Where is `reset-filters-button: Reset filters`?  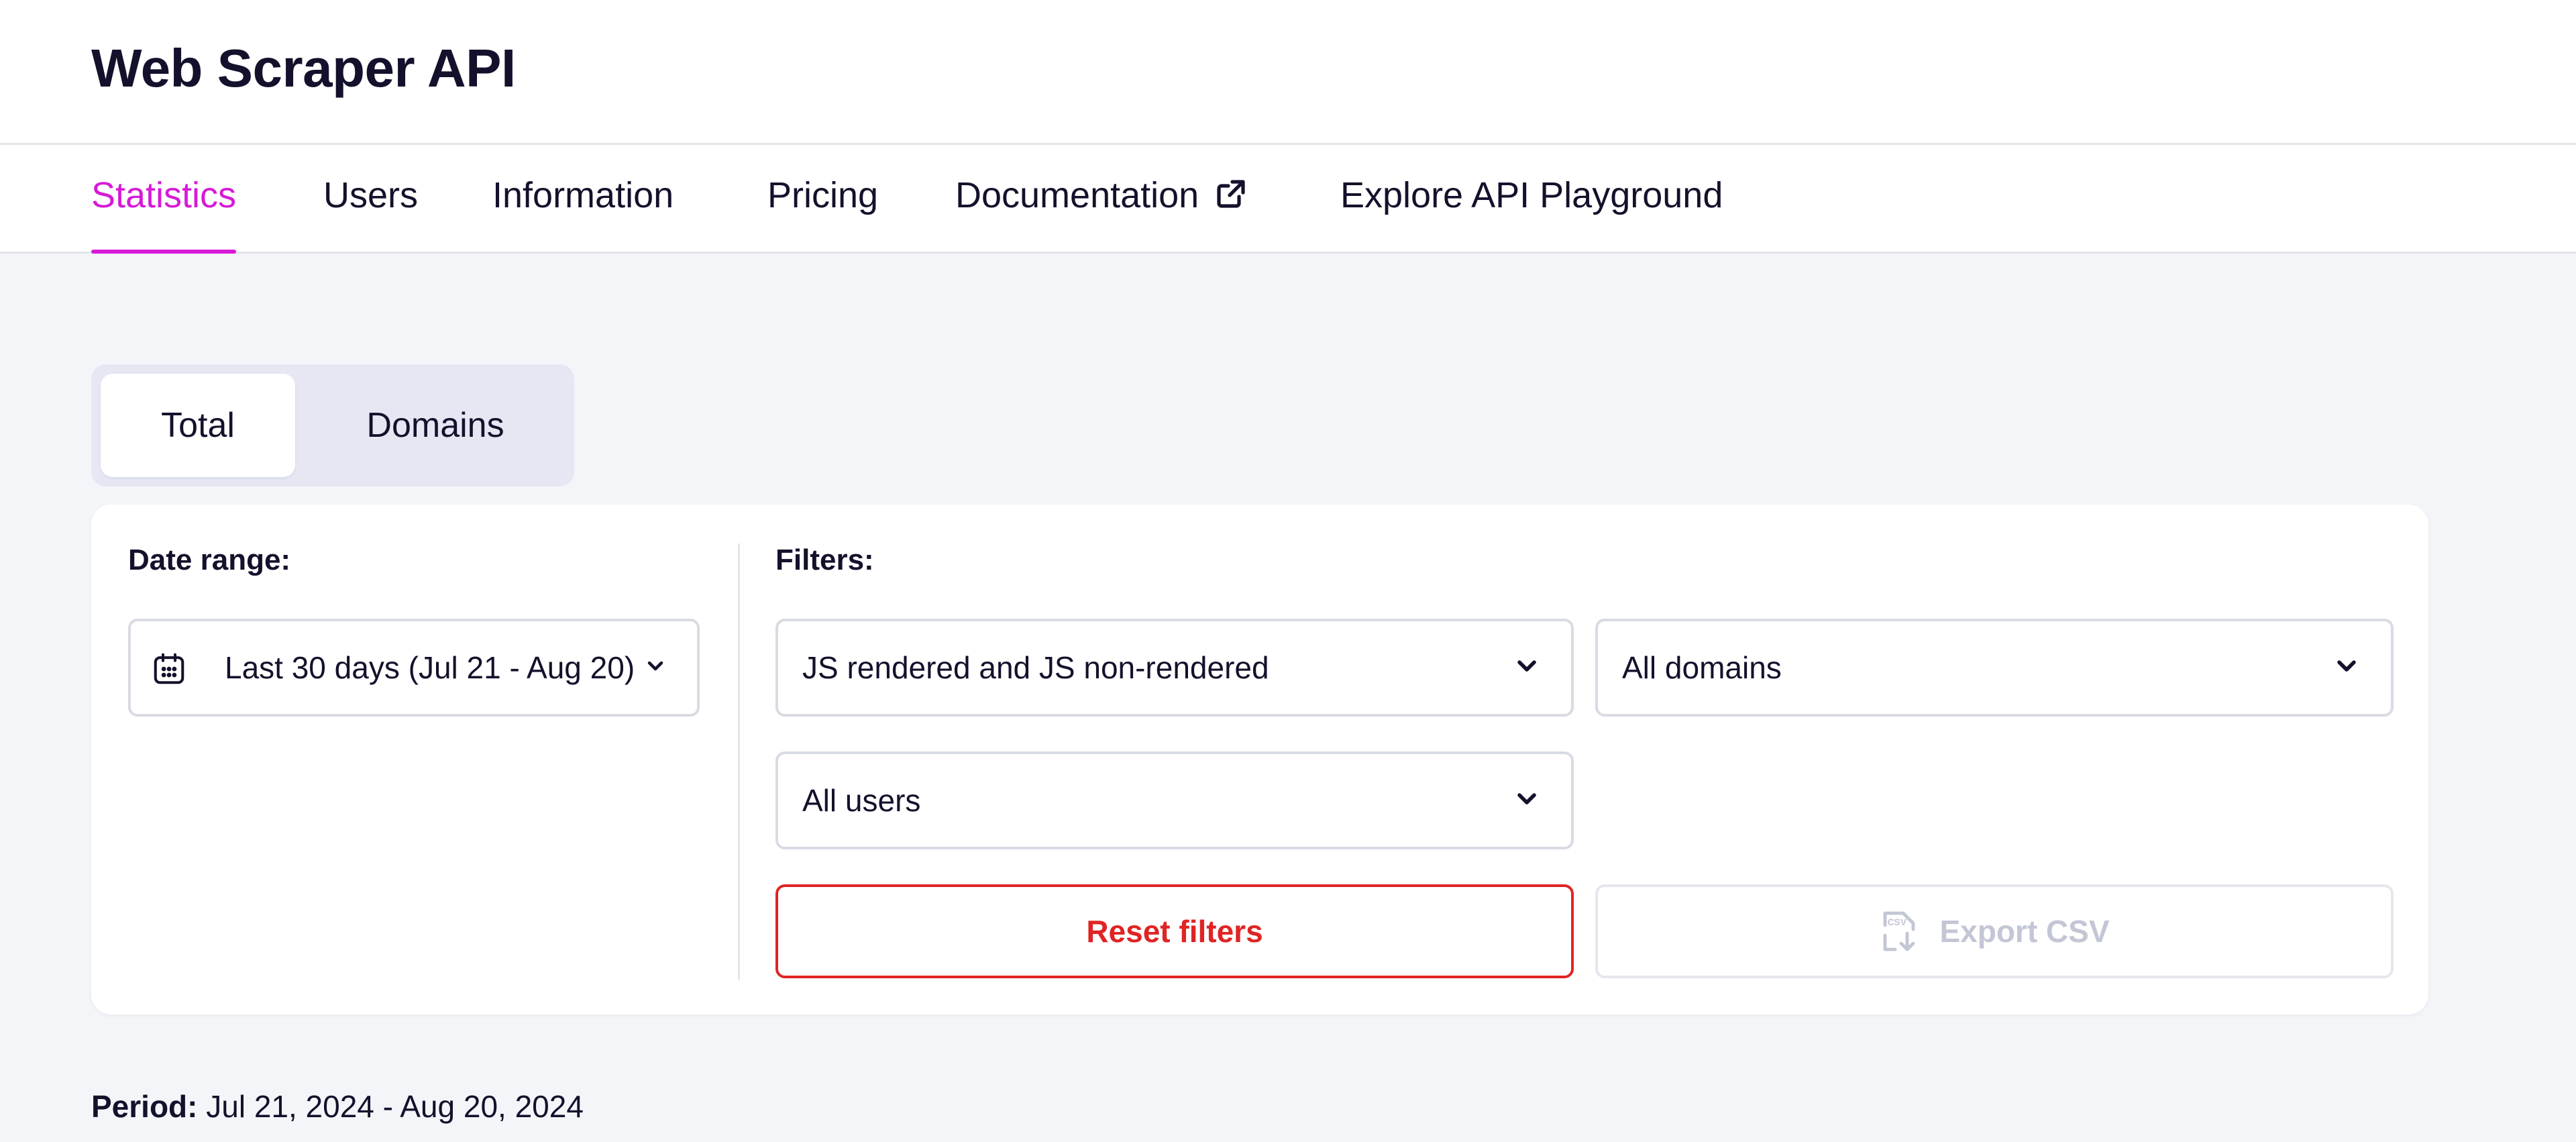 reset-filters-button: Reset filters is located at coordinates (1174, 931).